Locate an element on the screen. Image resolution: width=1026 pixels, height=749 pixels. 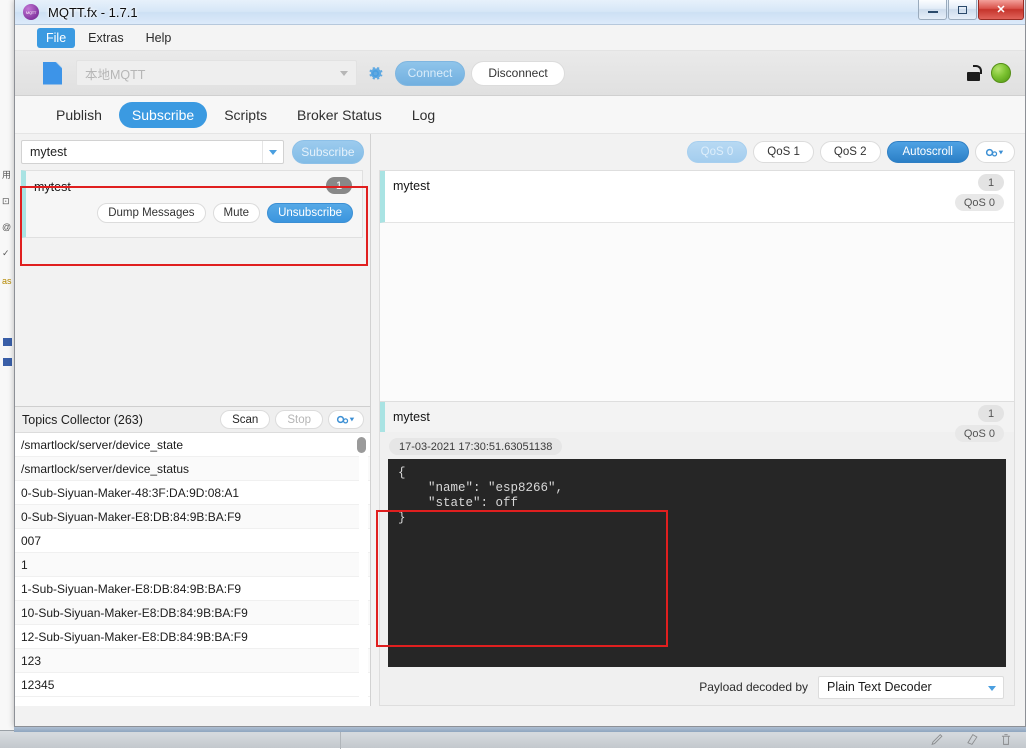
tab-broker-status: Broker Status is located at coordinates (339, 115).